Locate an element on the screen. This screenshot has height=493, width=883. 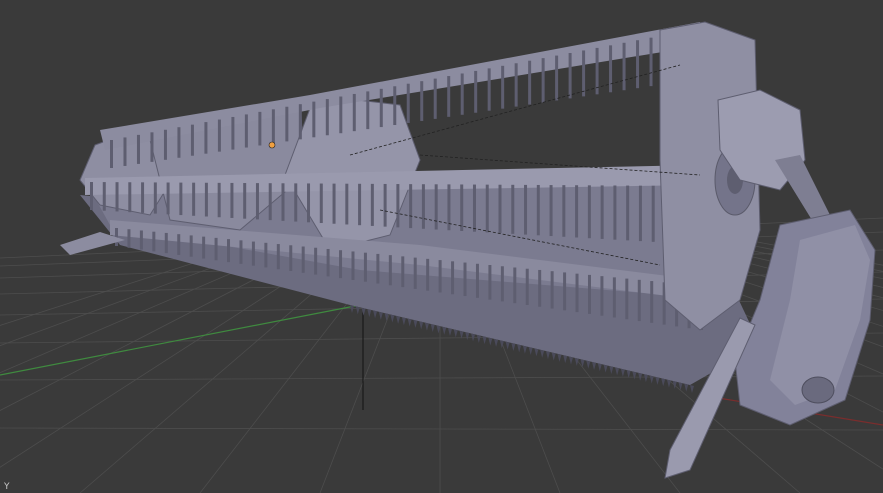
drive-arm is located at coordinates (802, 190).